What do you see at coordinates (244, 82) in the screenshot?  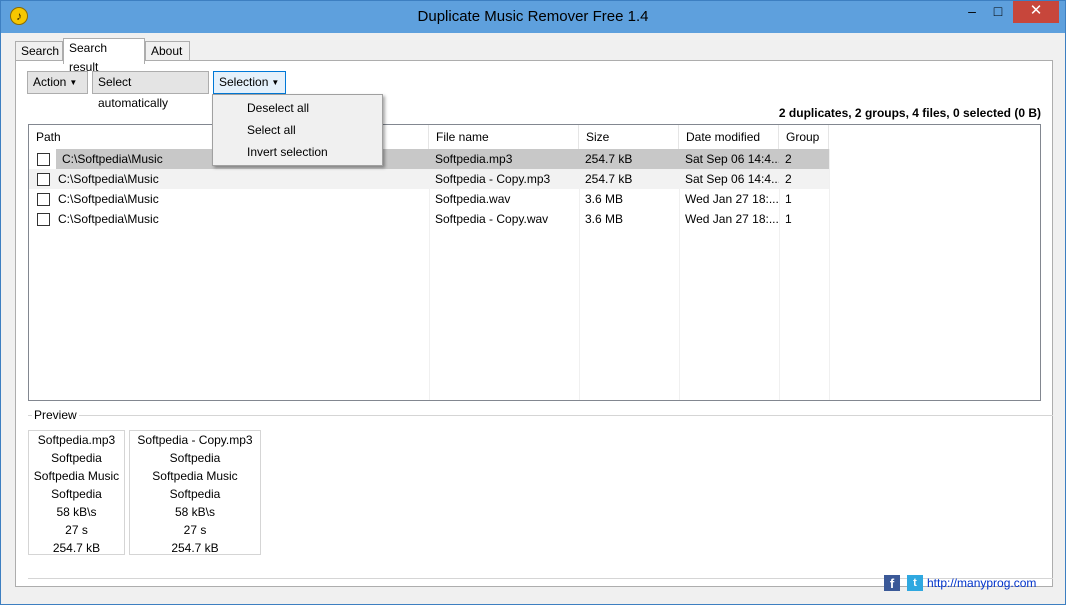 I see `selection-label: Selection` at bounding box center [244, 82].